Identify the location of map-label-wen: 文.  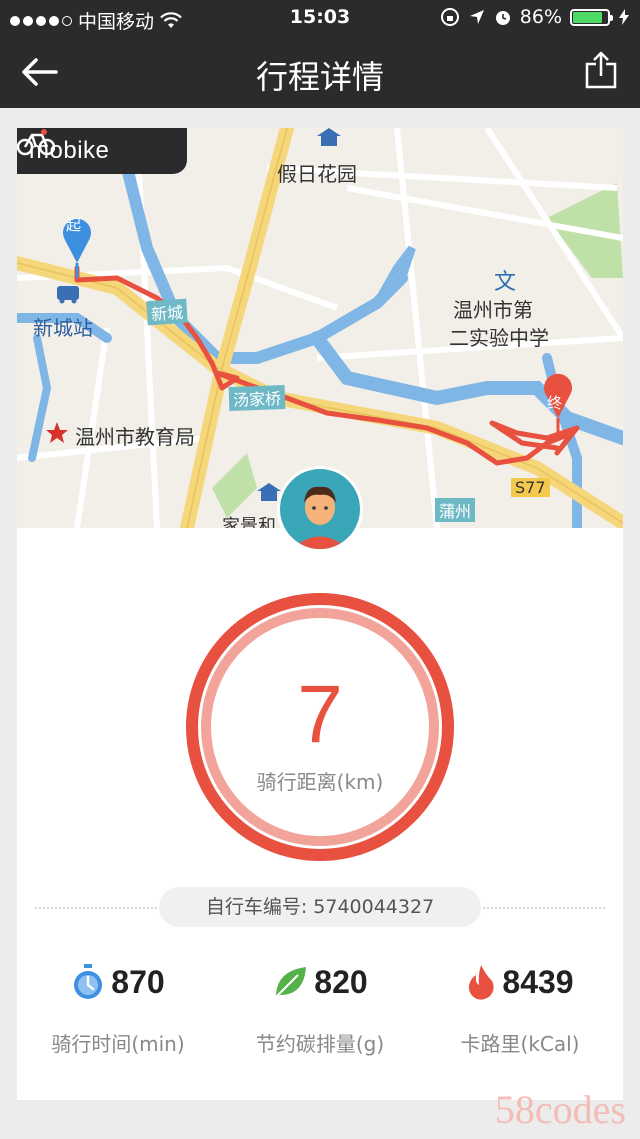
(505, 282).